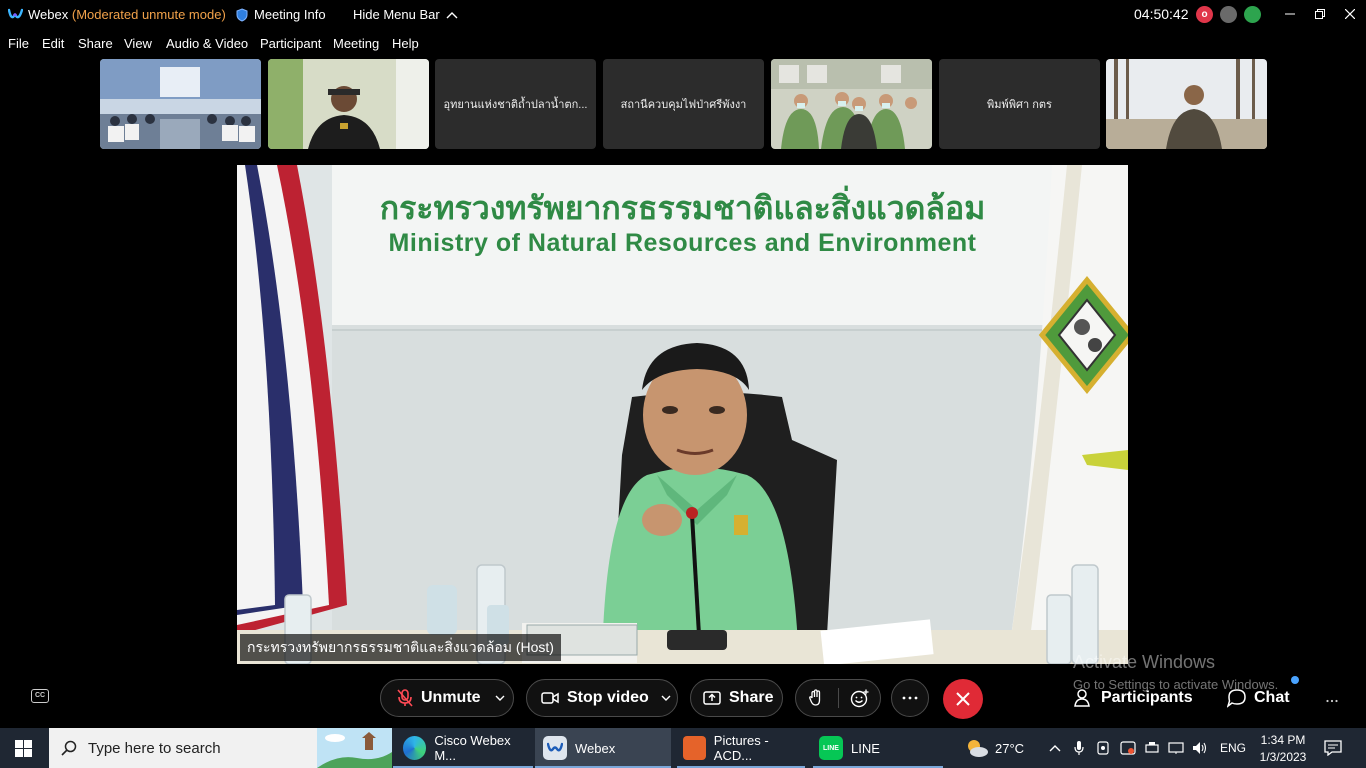 Image resolution: width=1366 pixels, height=768 pixels. What do you see at coordinates (95, 43) in the screenshot?
I see `menu-share: Share` at bounding box center [95, 43].